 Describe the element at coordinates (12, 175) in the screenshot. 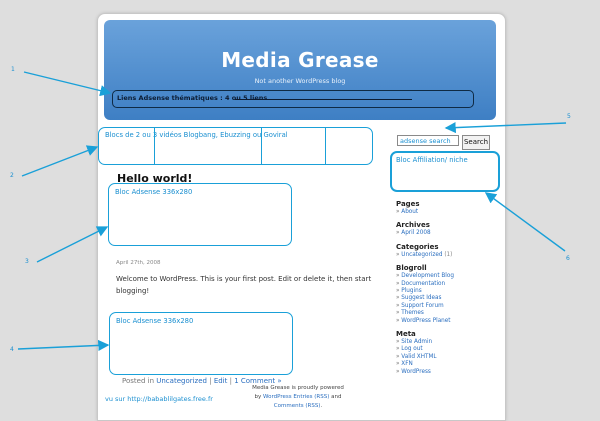

I see `callout-number-2: 2` at that location.